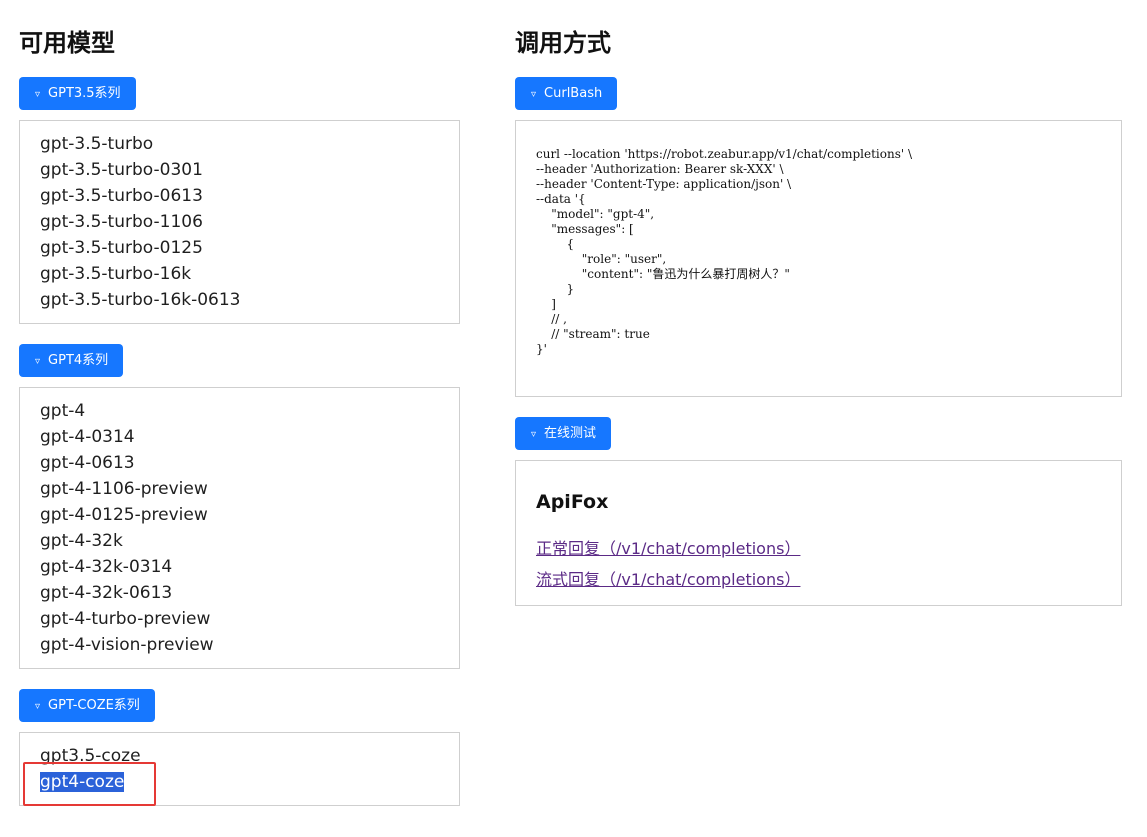 This screenshot has width=1147, height=837. I want to click on list-item: gpt3.5-coze, so click(90, 756).